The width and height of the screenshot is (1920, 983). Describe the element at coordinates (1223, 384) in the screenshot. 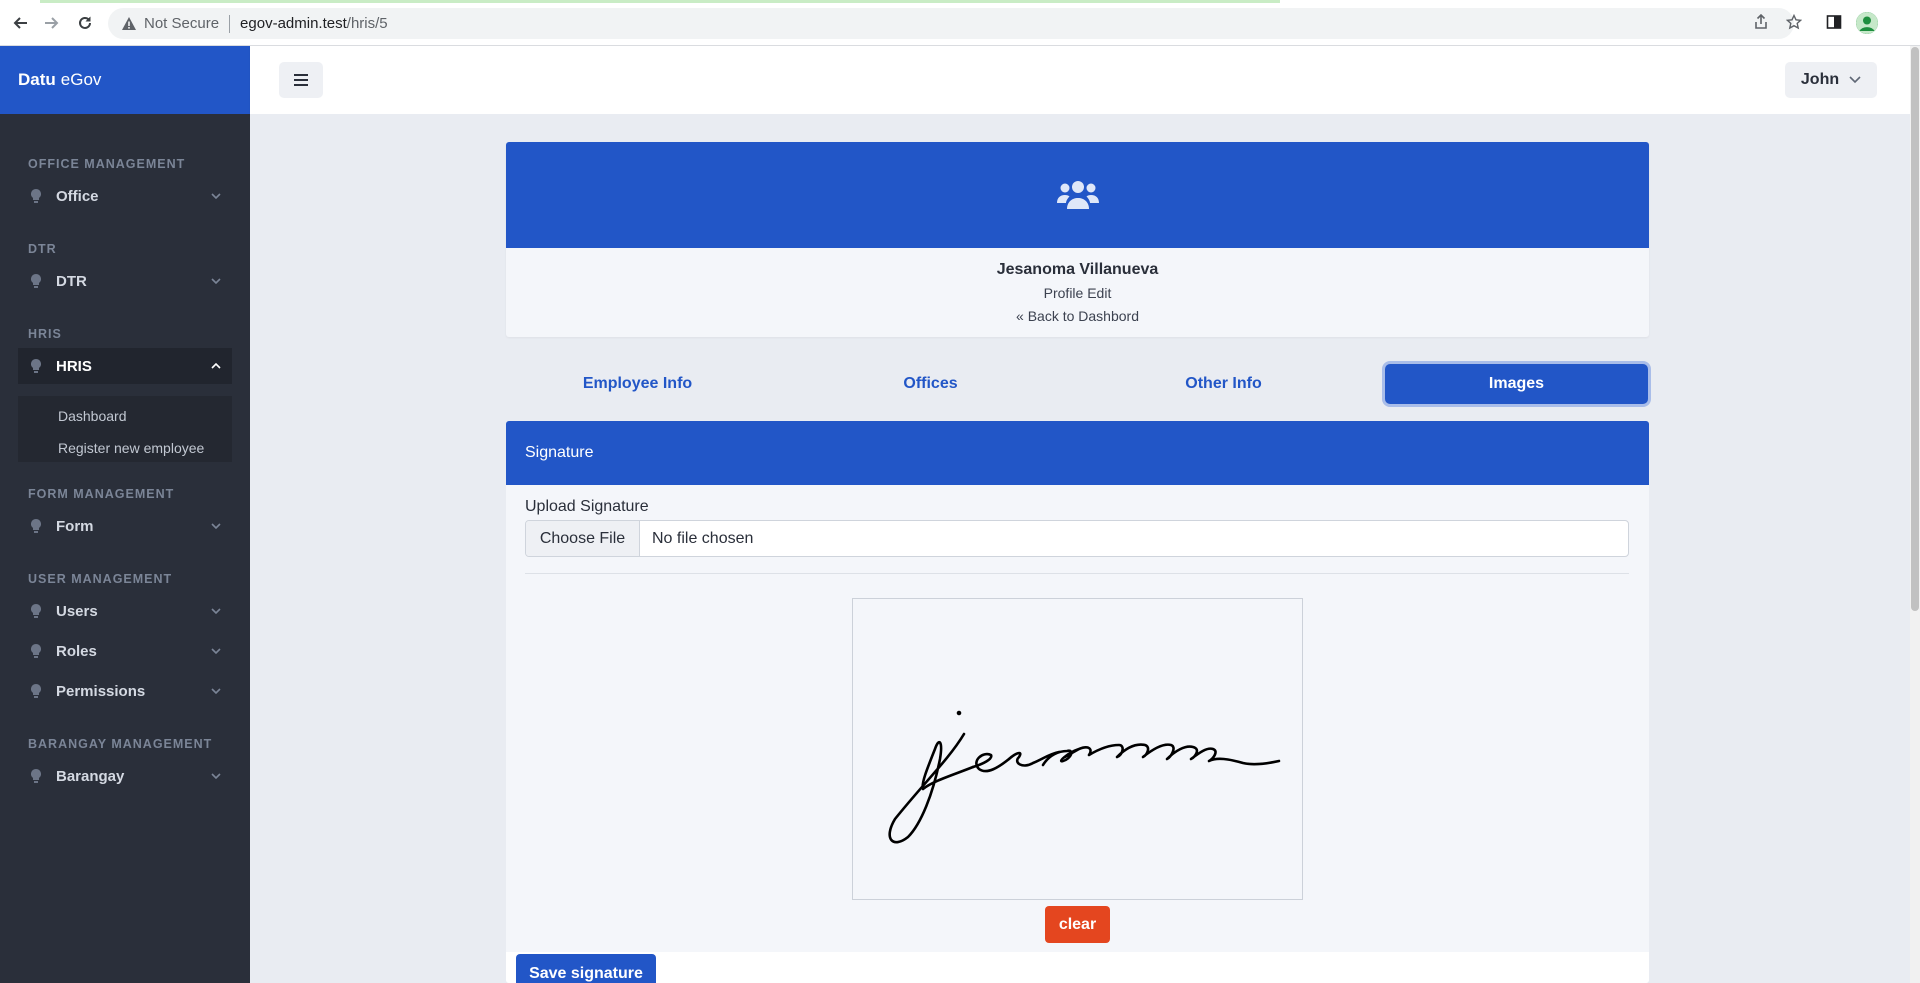

I see `tab-other-info: Other Info` at that location.